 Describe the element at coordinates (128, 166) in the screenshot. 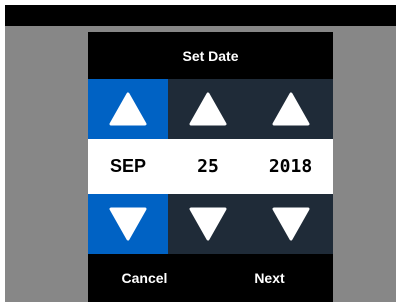

I see `month-value: SEP` at that location.